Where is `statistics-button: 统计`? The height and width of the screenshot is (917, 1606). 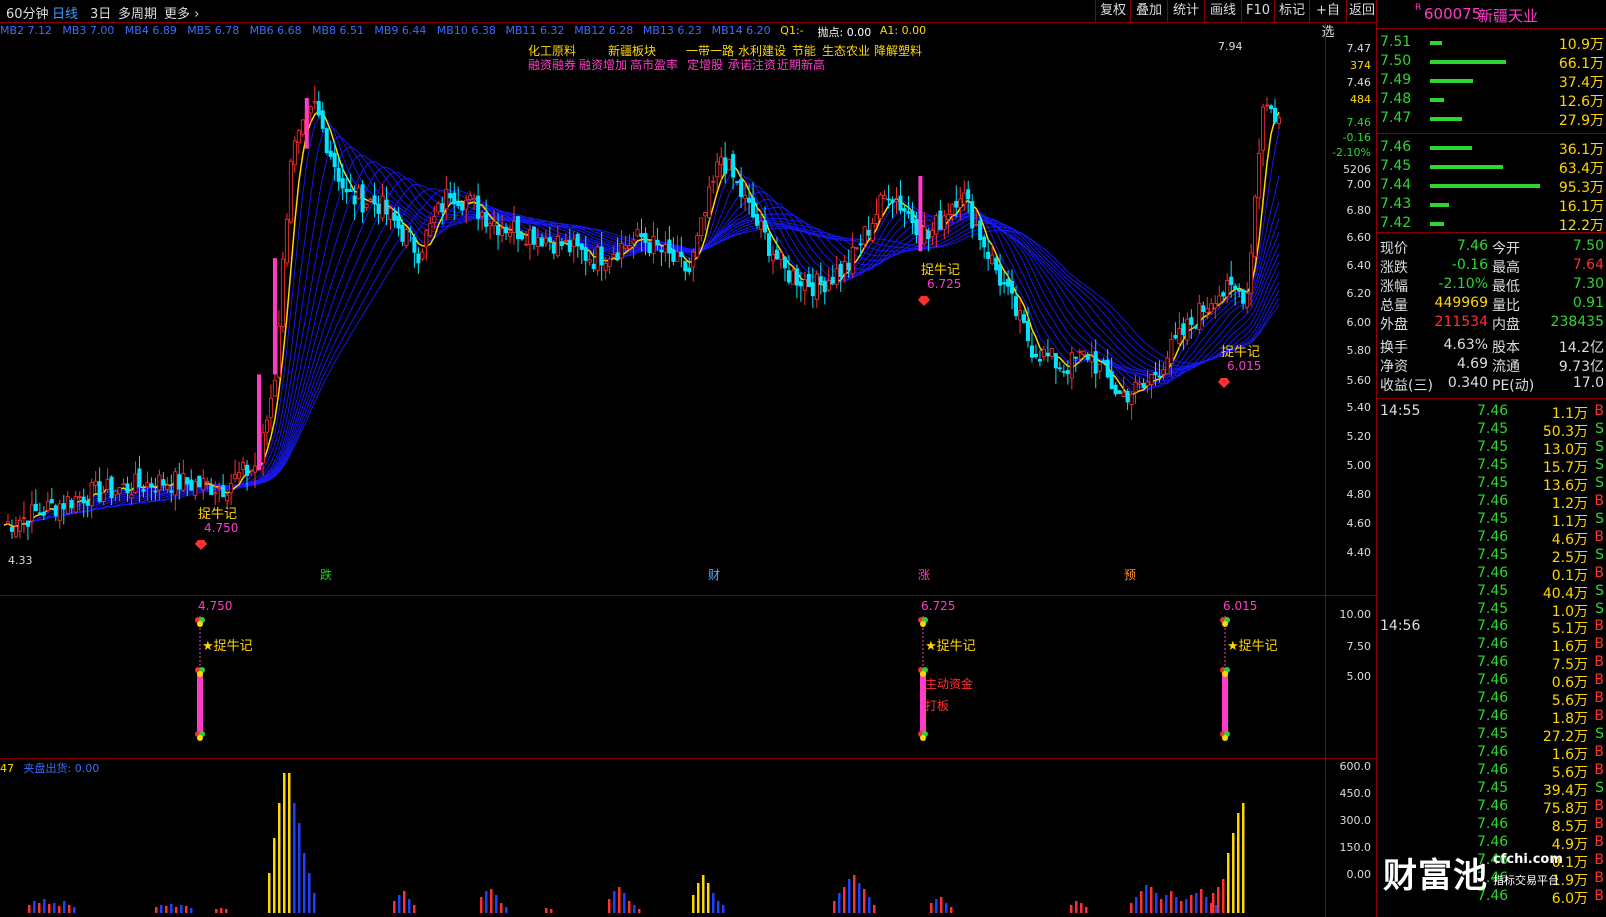
statistics-button: 统计 is located at coordinates (1185, 11).